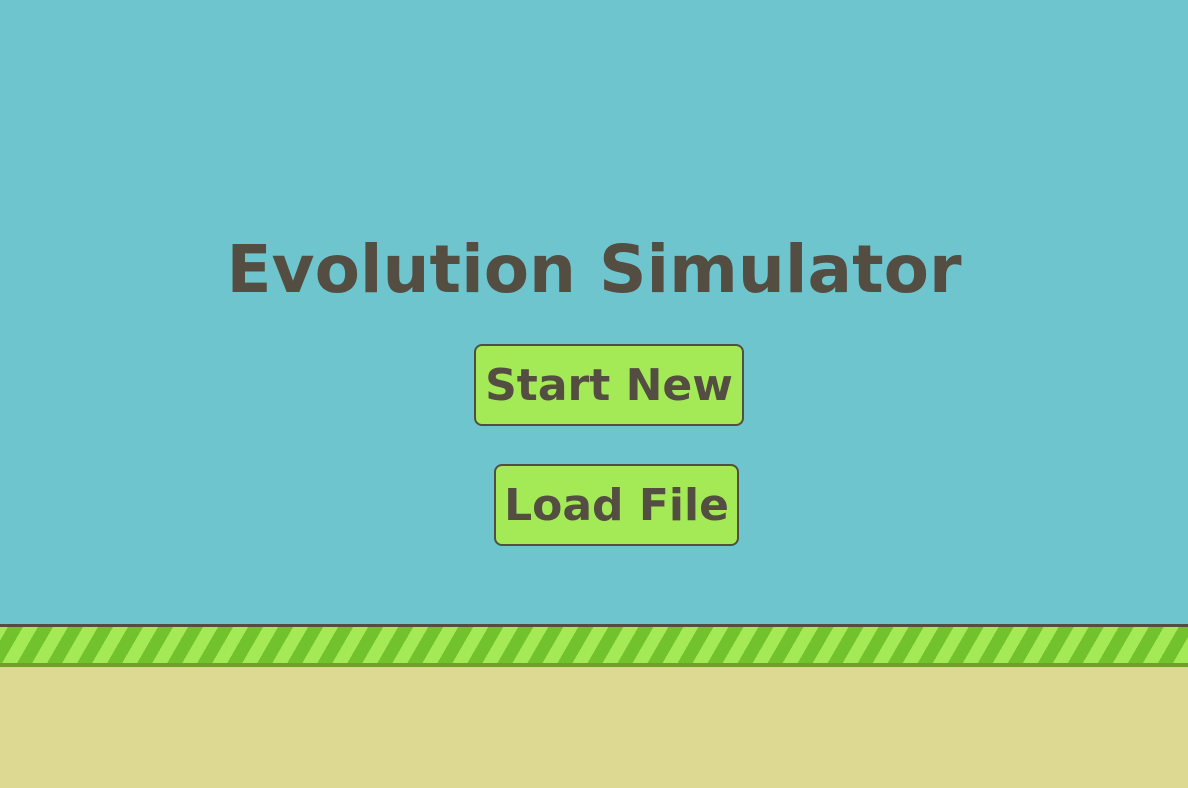  Describe the element at coordinates (609, 385) in the screenshot. I see `start-new-button: Start New` at that location.